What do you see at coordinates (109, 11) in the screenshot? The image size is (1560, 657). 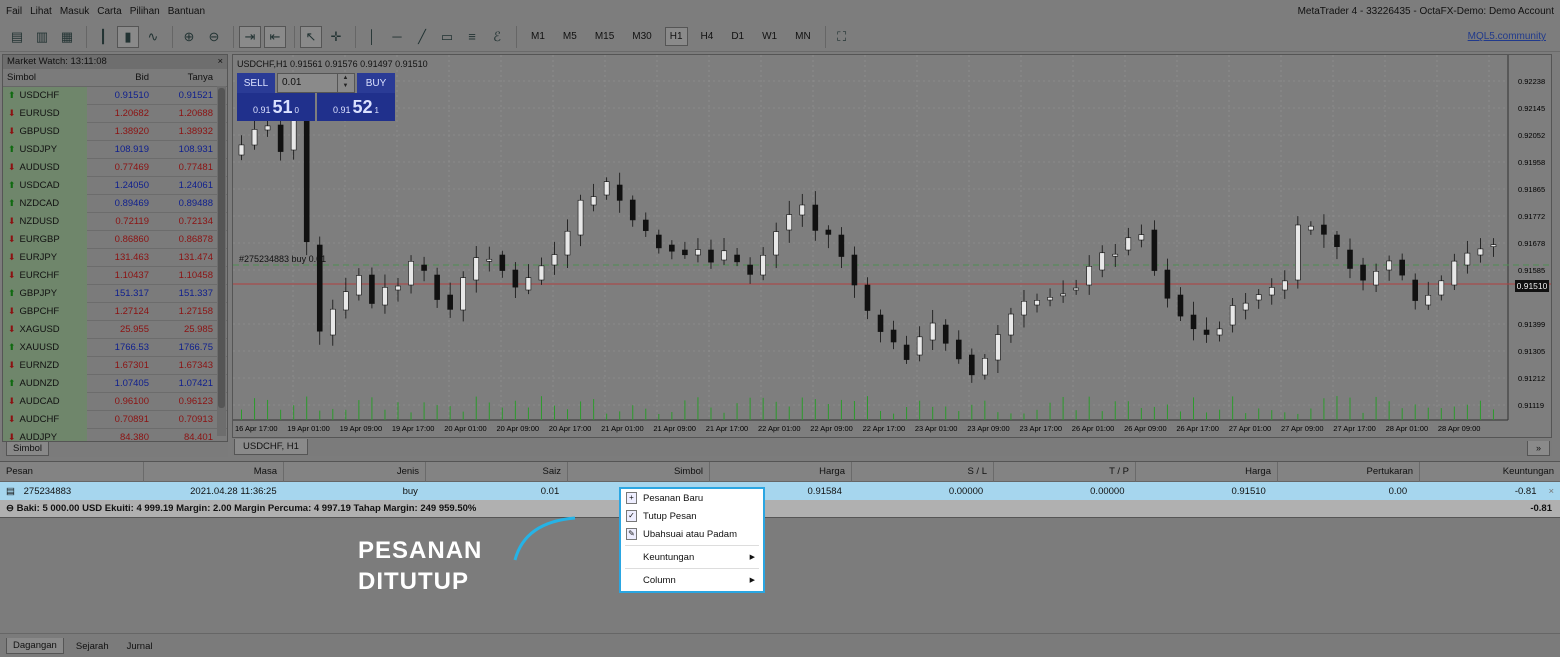 I see `menu-charts: Carta` at bounding box center [109, 11].